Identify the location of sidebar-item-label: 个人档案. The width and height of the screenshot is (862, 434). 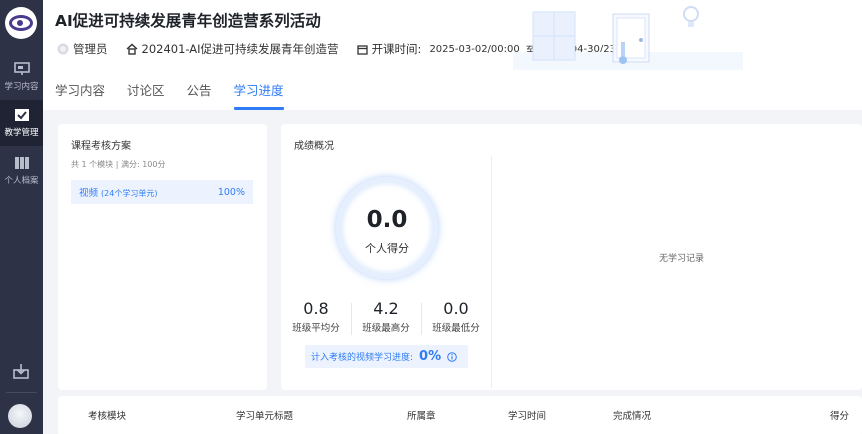
(21, 181).